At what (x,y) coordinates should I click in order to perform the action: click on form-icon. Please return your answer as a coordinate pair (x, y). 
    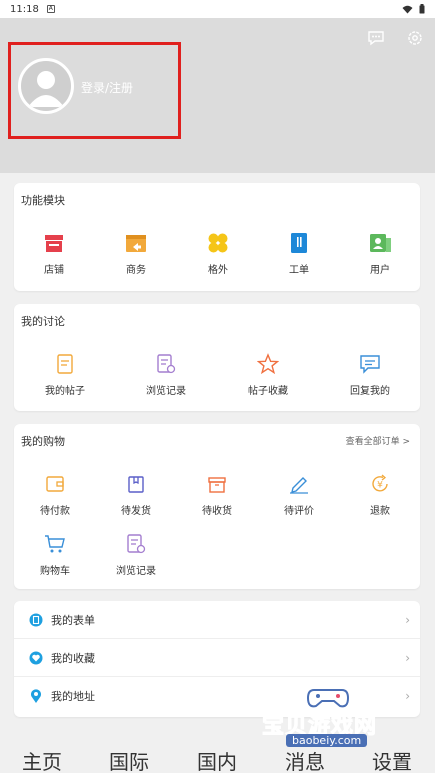
    Looking at the image, I should click on (36, 619).